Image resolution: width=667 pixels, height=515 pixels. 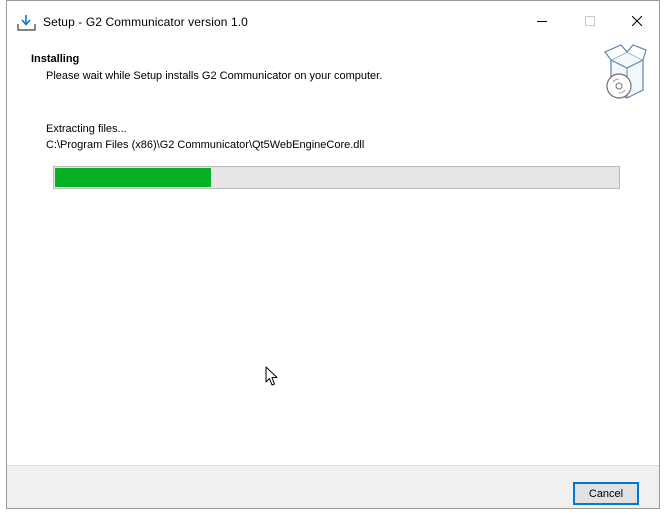 What do you see at coordinates (333, 21) in the screenshot?
I see `title-bar: Setup - G2 Communicator version 1.0` at bounding box center [333, 21].